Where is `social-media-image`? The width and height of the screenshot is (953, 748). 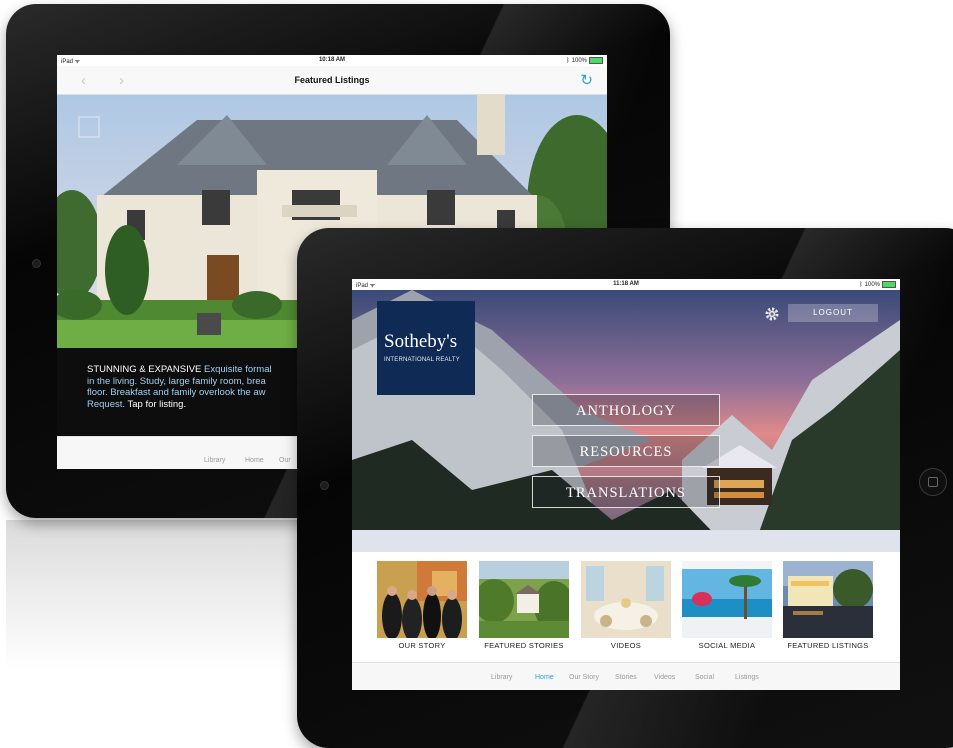 social-media-image is located at coordinates (727, 599).